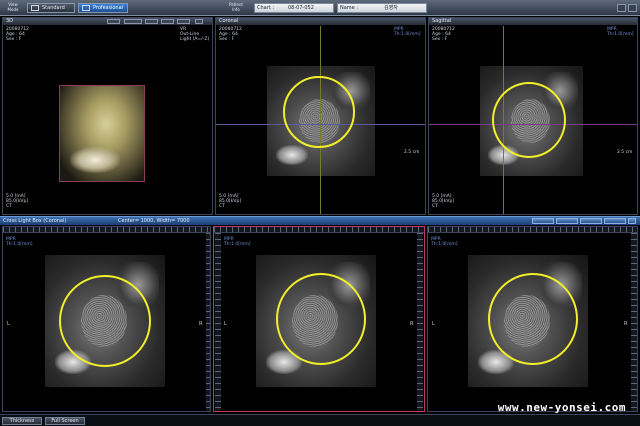  I want to click on name-value: 김영자, so click(391, 8).